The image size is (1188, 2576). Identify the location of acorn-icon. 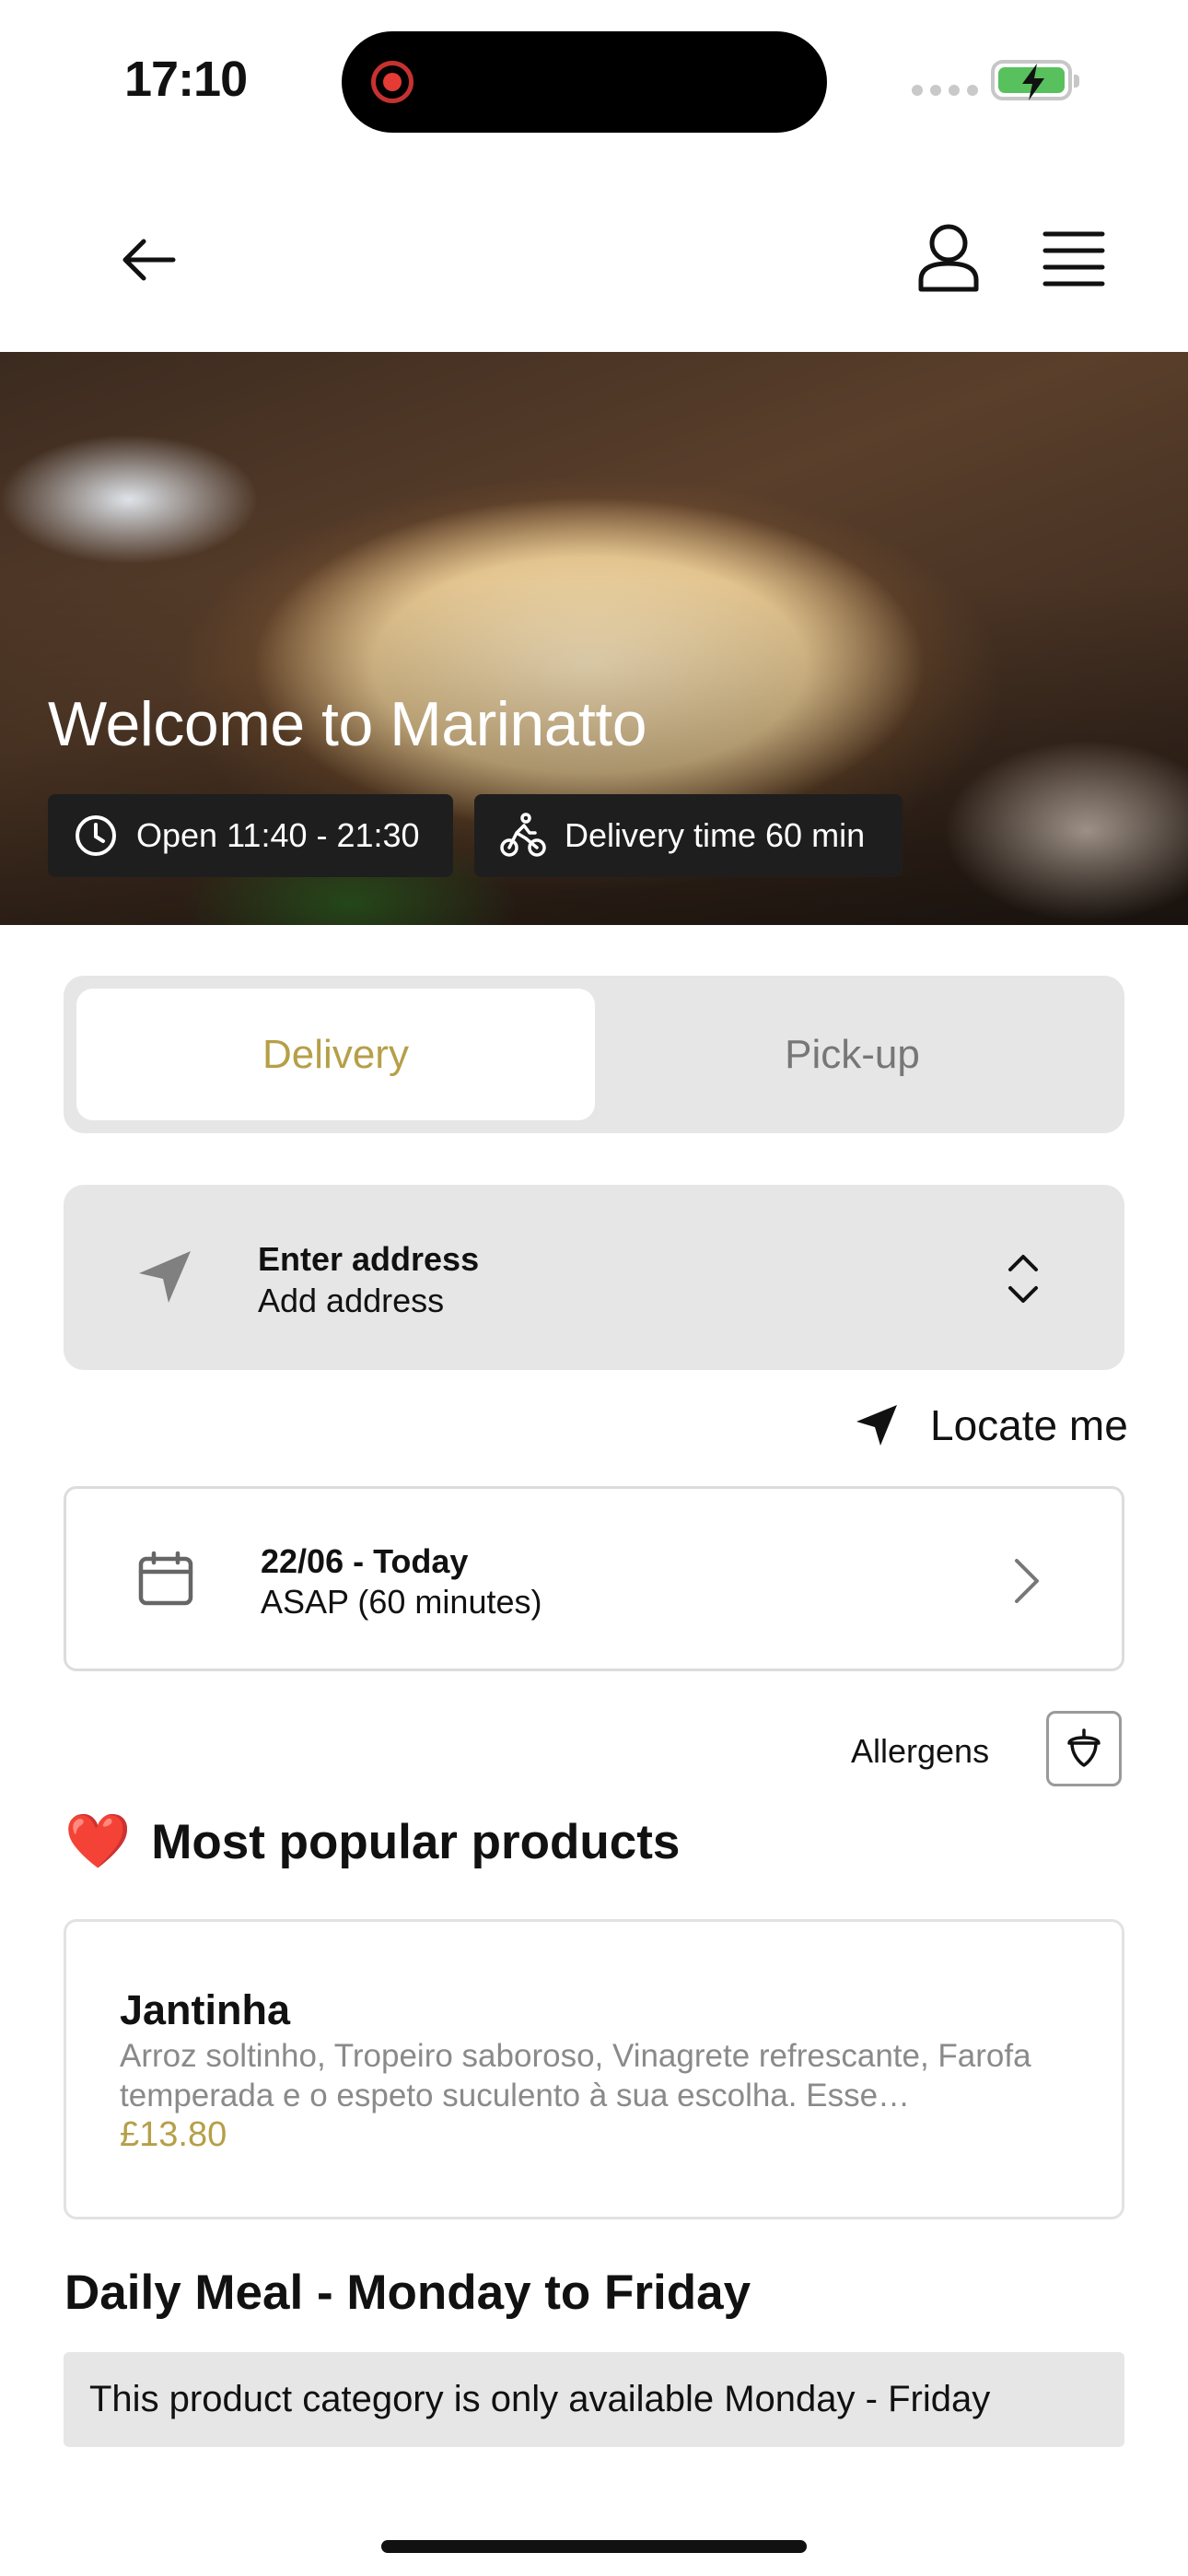
(1084, 1747).